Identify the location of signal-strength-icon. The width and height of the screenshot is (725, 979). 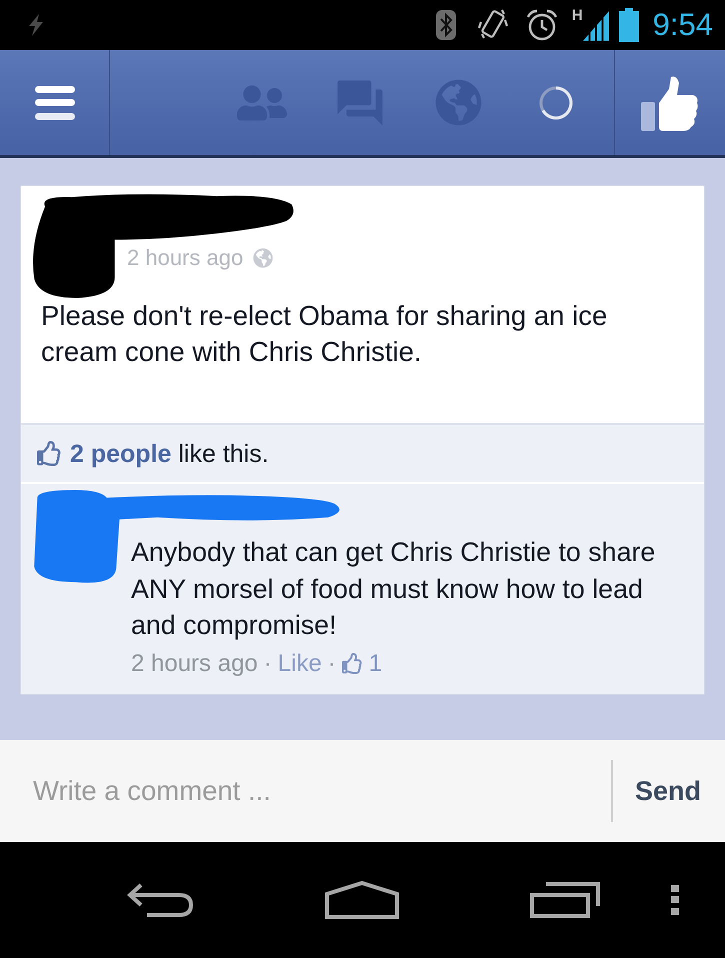
(595, 26).